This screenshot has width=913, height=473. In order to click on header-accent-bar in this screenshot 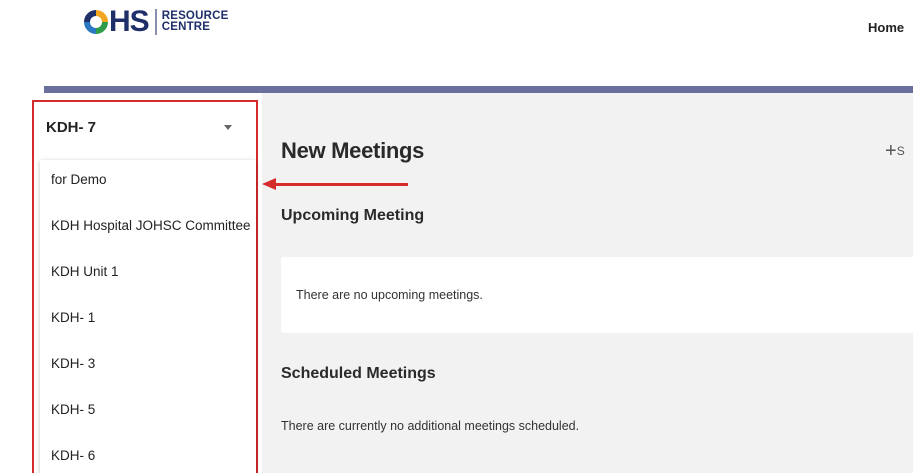, I will do `click(478, 89)`.